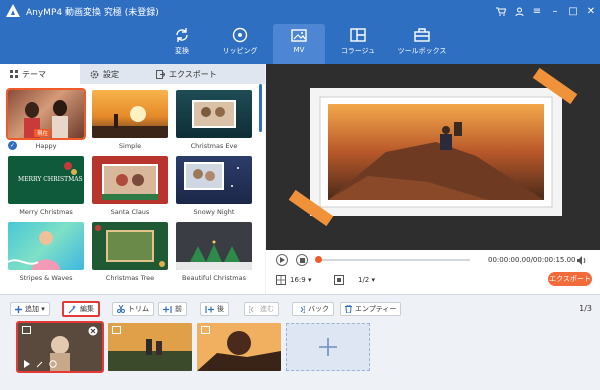 The width and height of the screenshot is (600, 390). What do you see at coordinates (18, 309) in the screenshot?
I see `plus-icon` at bounding box center [18, 309].